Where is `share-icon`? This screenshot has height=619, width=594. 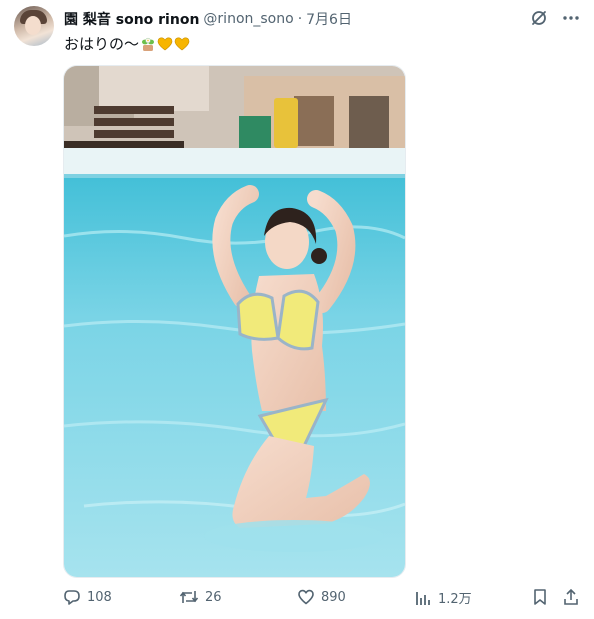 share-icon is located at coordinates (571, 597).